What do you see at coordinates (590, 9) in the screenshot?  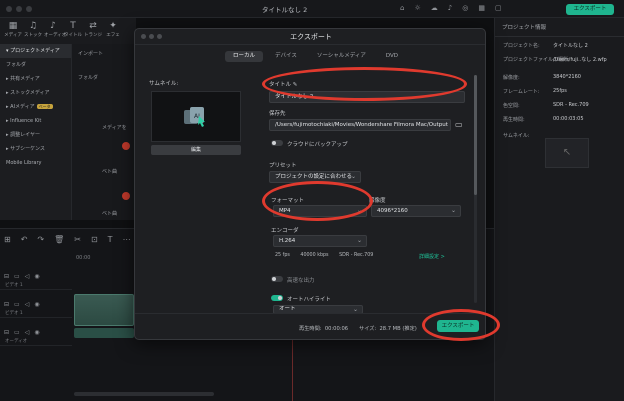 I see `top-export-button: エクスポート` at bounding box center [590, 9].